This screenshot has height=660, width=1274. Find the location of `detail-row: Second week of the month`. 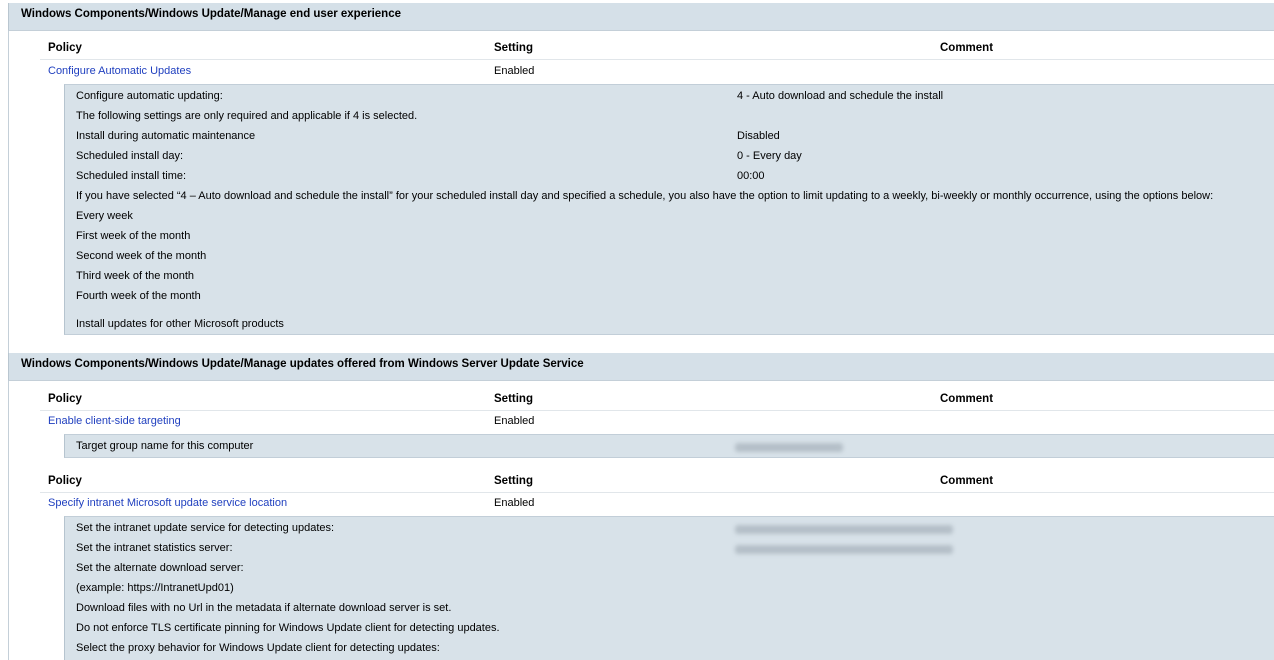

detail-row: Second week of the month is located at coordinates (141, 258).